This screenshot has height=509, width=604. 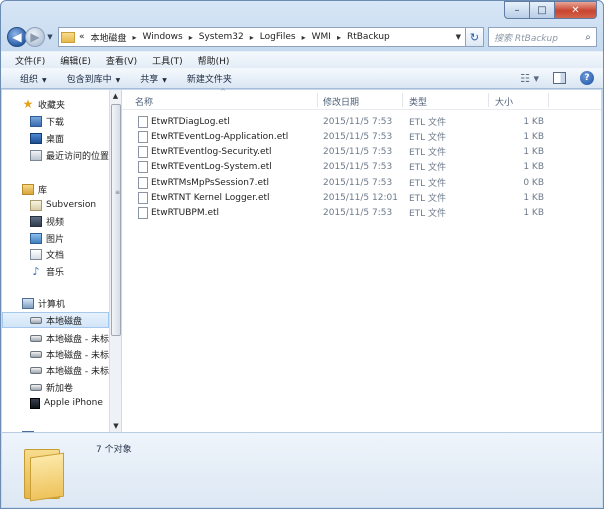 What do you see at coordinates (504, 101) in the screenshot?
I see `column-size: 大小` at bounding box center [504, 101].